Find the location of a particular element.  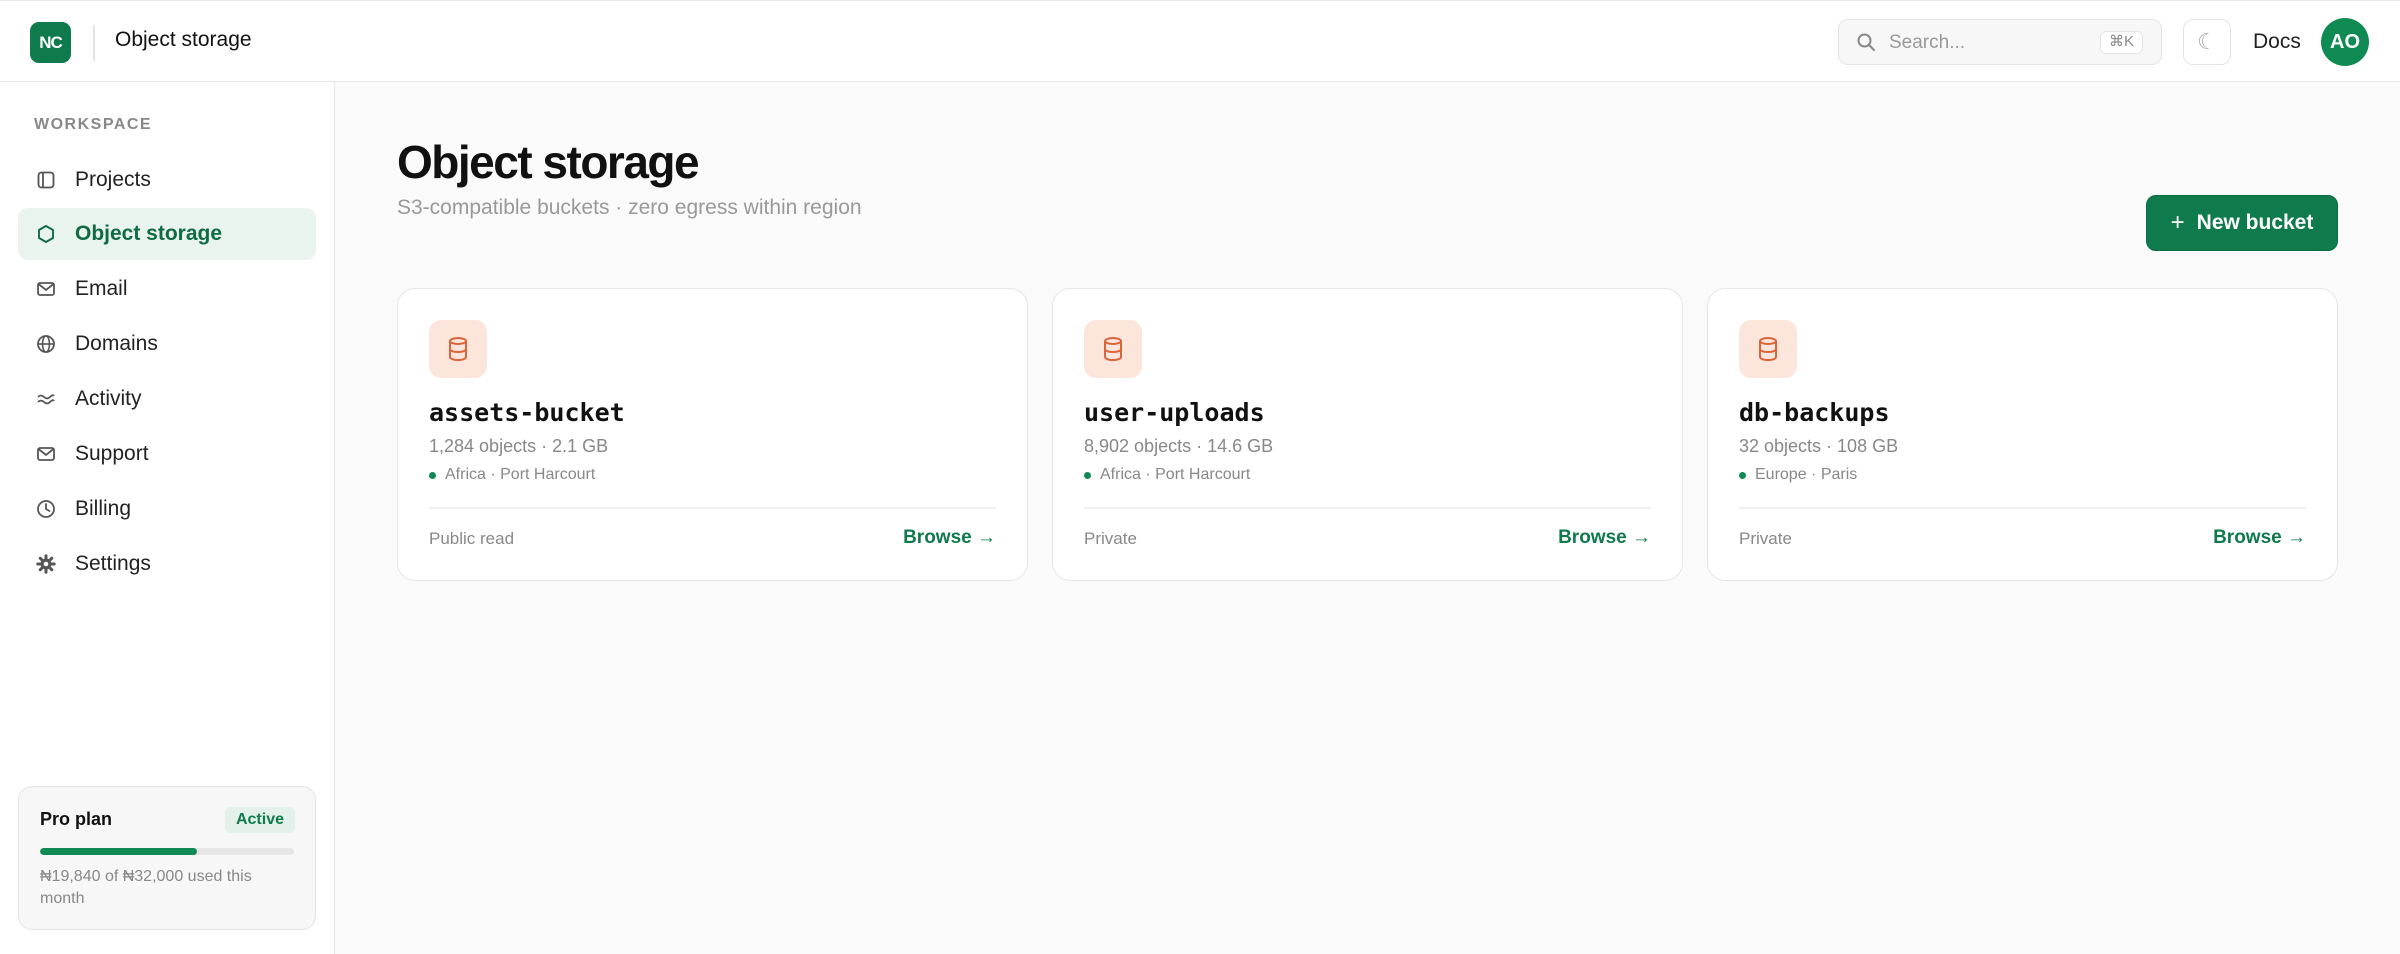

gear-icon is located at coordinates (46, 564).